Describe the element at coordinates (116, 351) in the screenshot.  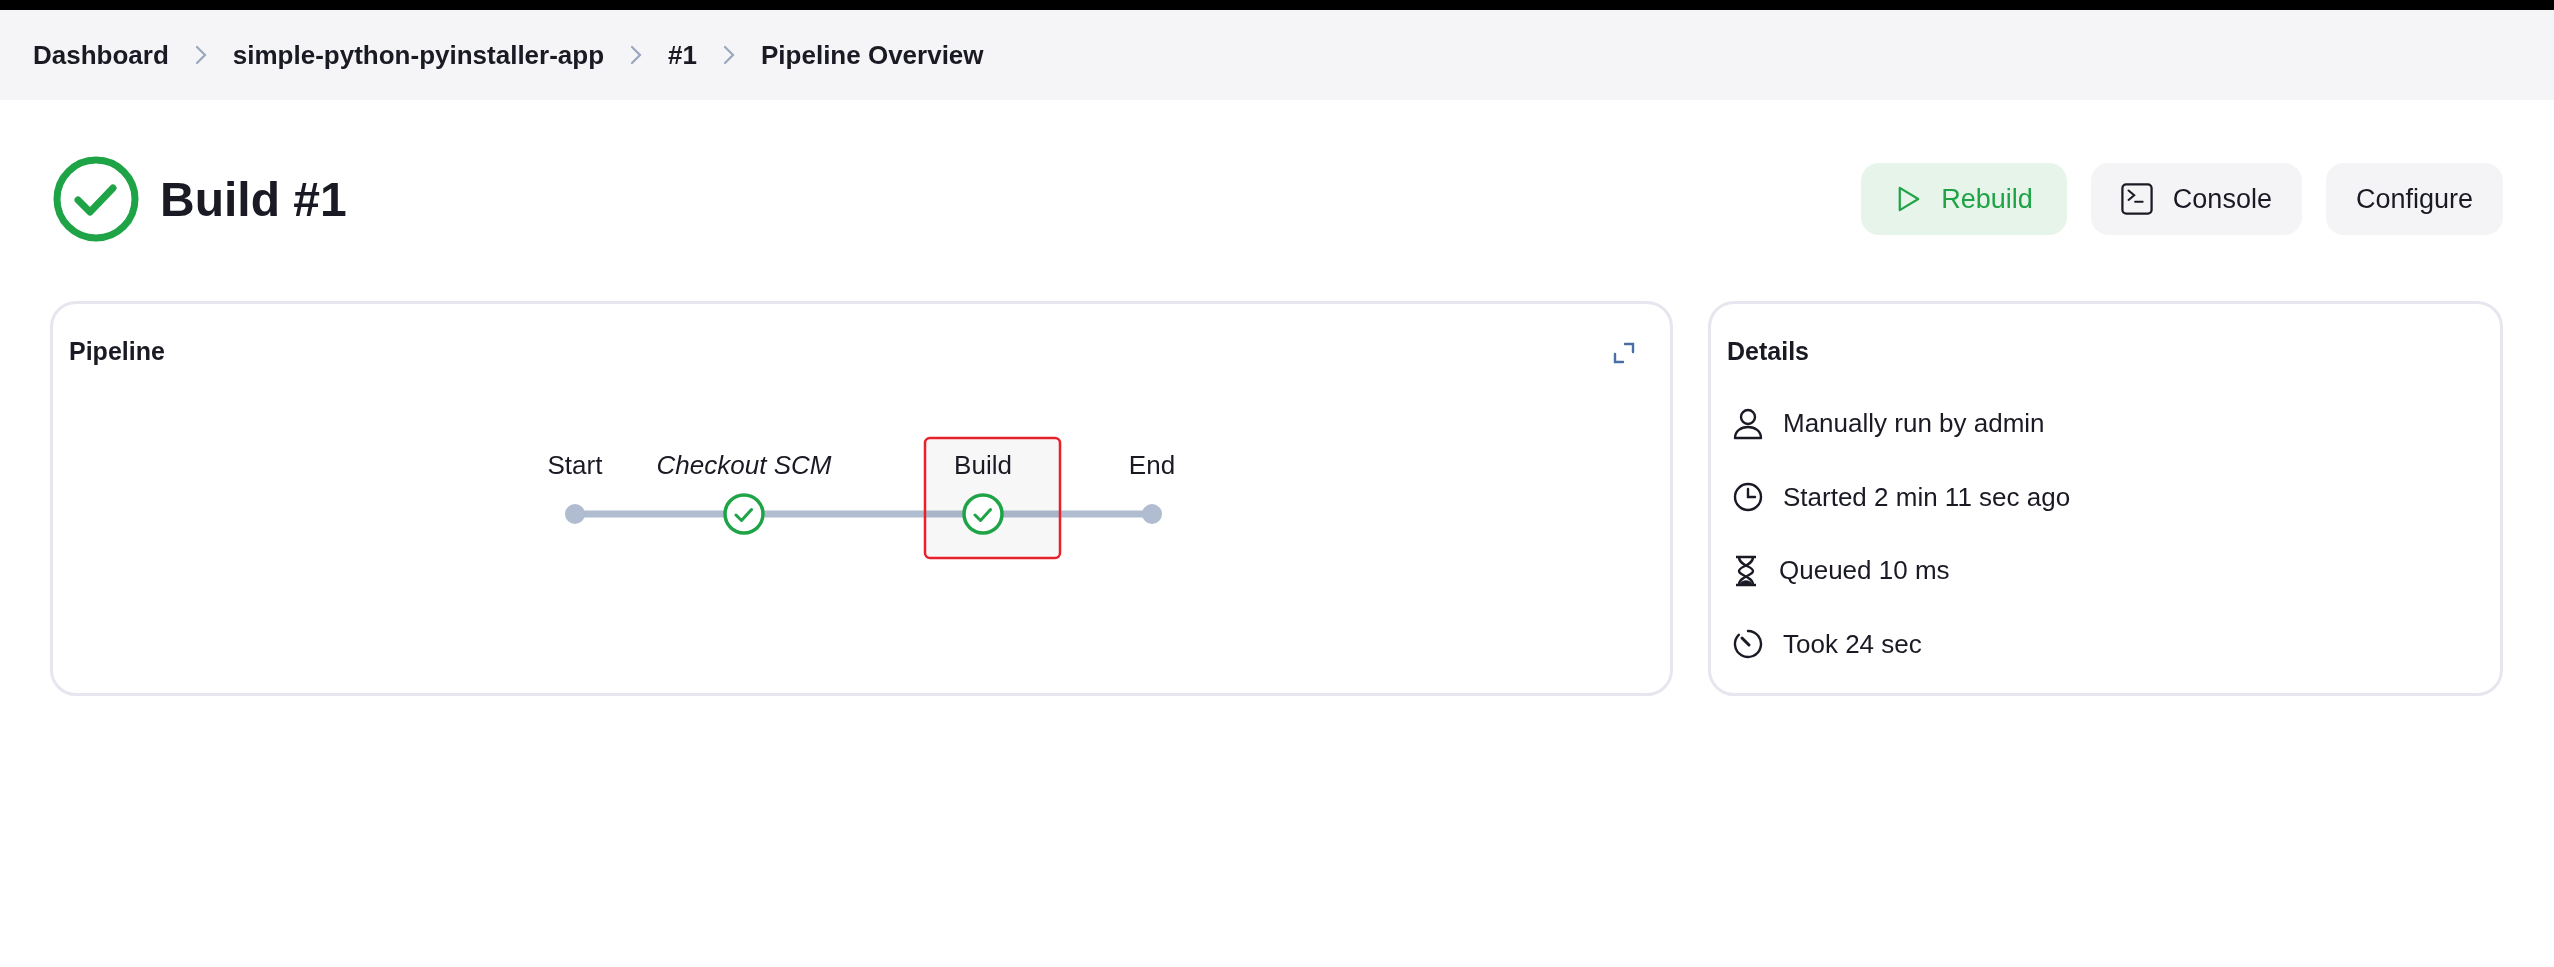
I see `card-title: Pipeline` at that location.